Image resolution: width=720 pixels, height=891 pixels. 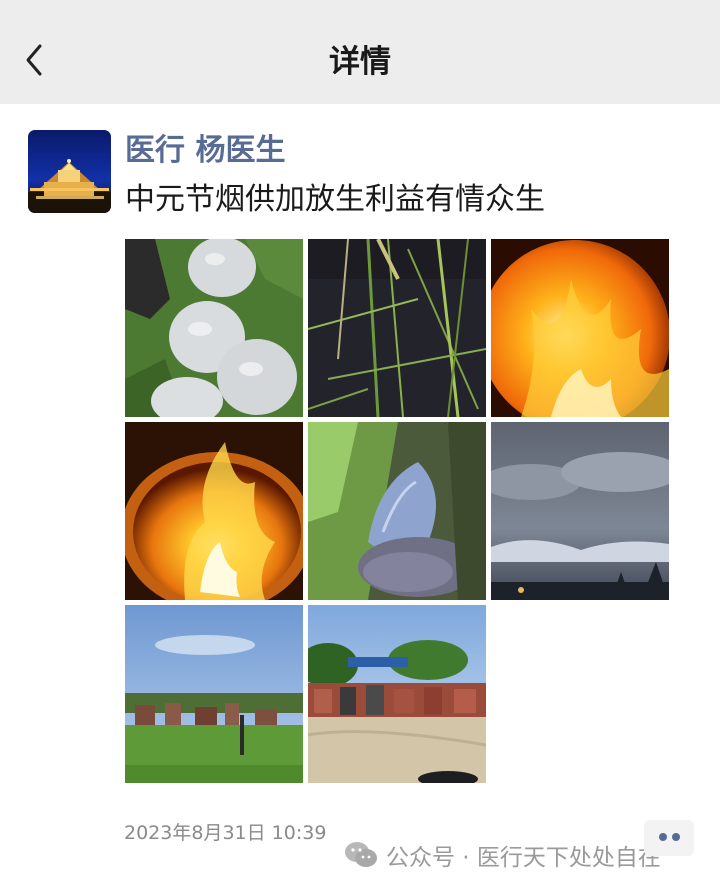 I want to click on author-name: 医行 杨医生, so click(x=205, y=151).